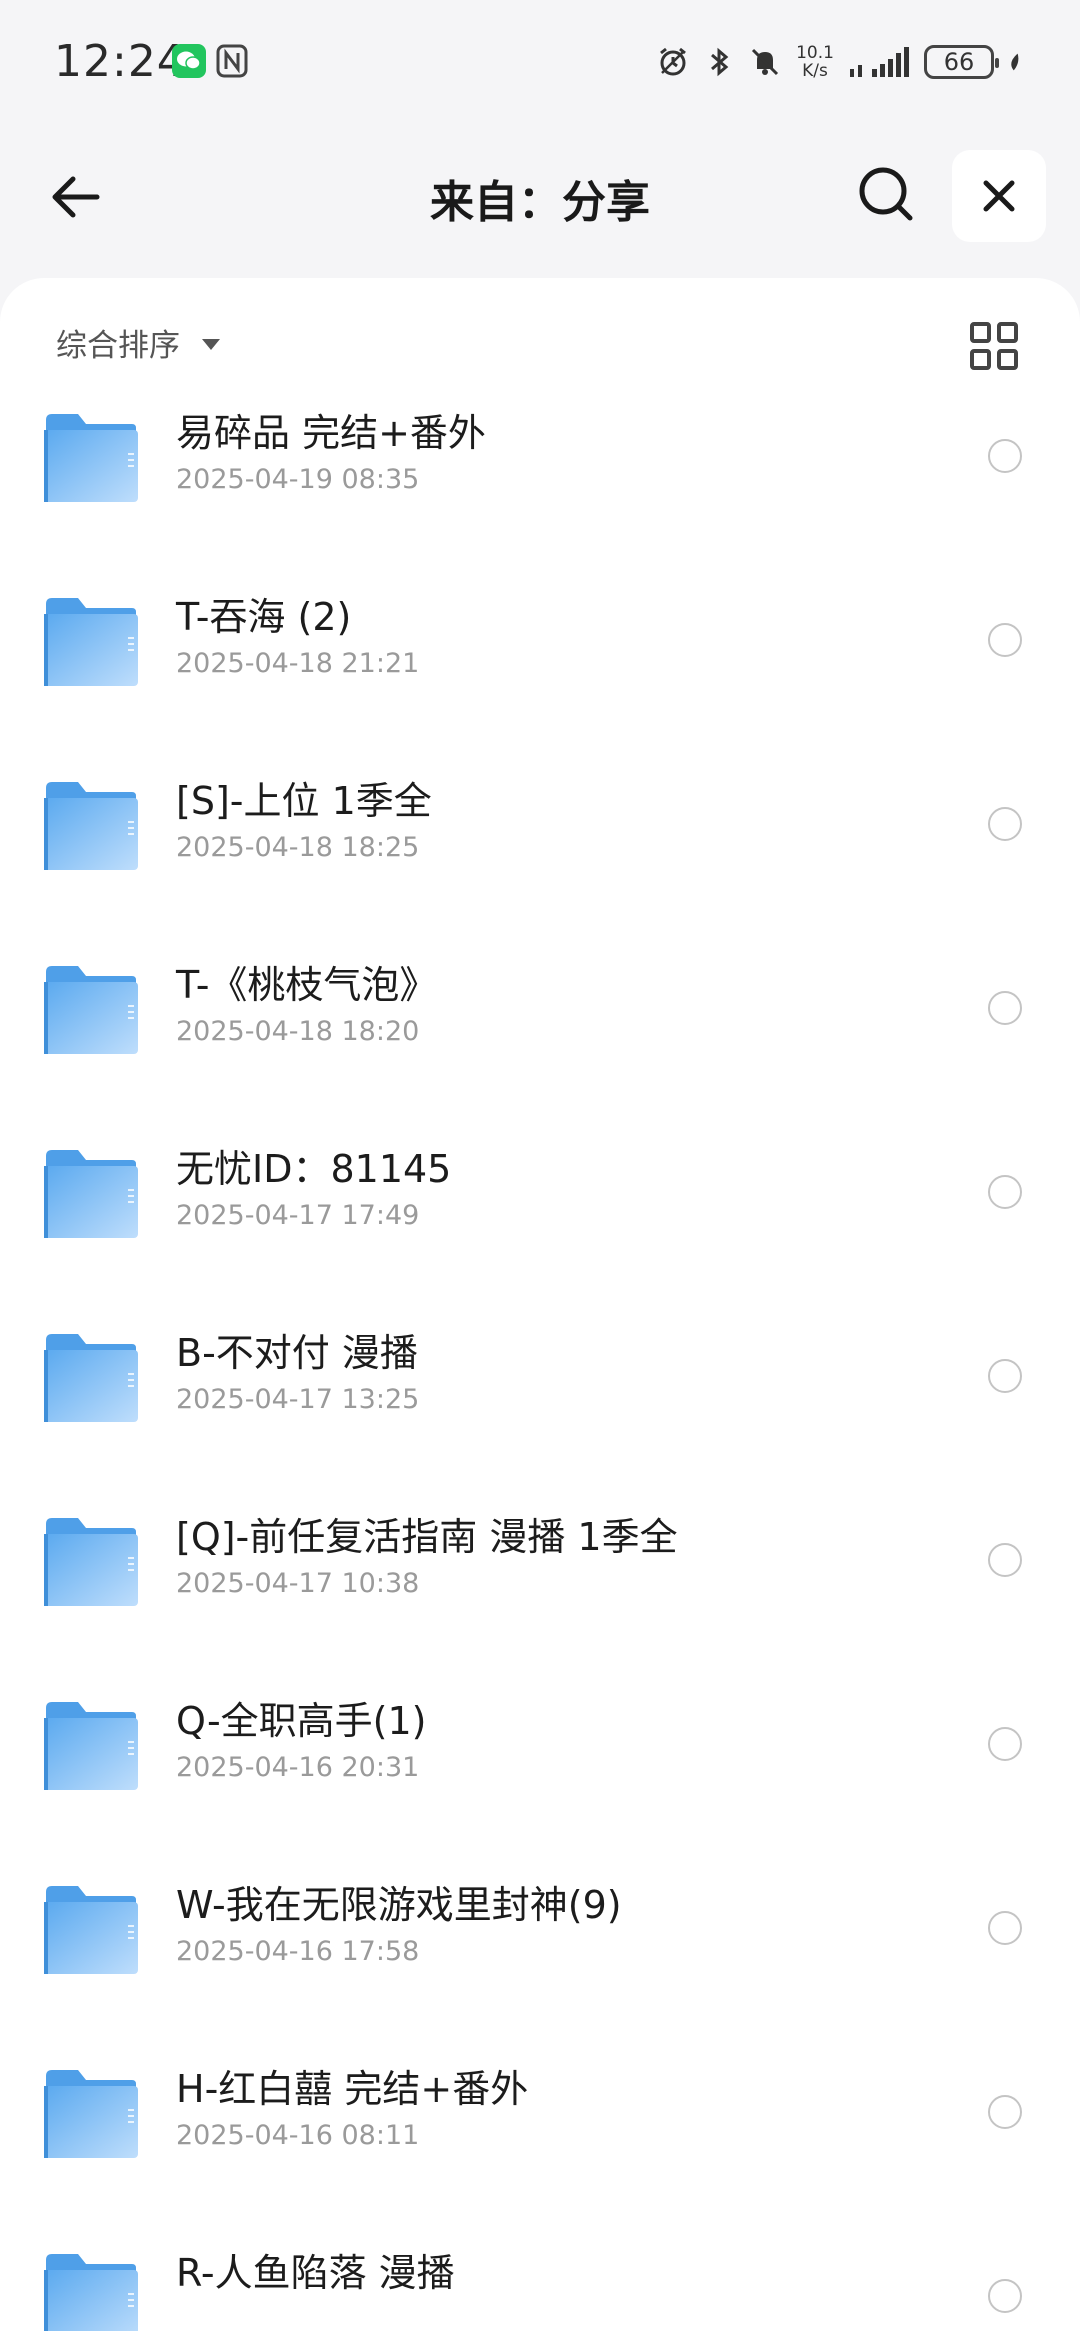 This screenshot has height=2331, width=1080. What do you see at coordinates (399, 1905) in the screenshot?
I see `file-name: W-我在无限游戏里封神(9)` at bounding box center [399, 1905].